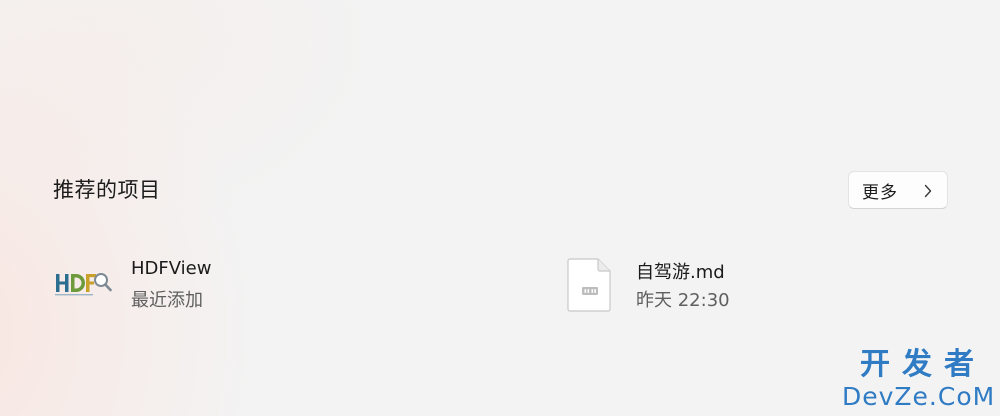 The height and width of the screenshot is (416, 1000). What do you see at coordinates (923, 364) in the screenshot?
I see `watermark-line-1: 开发者` at bounding box center [923, 364].